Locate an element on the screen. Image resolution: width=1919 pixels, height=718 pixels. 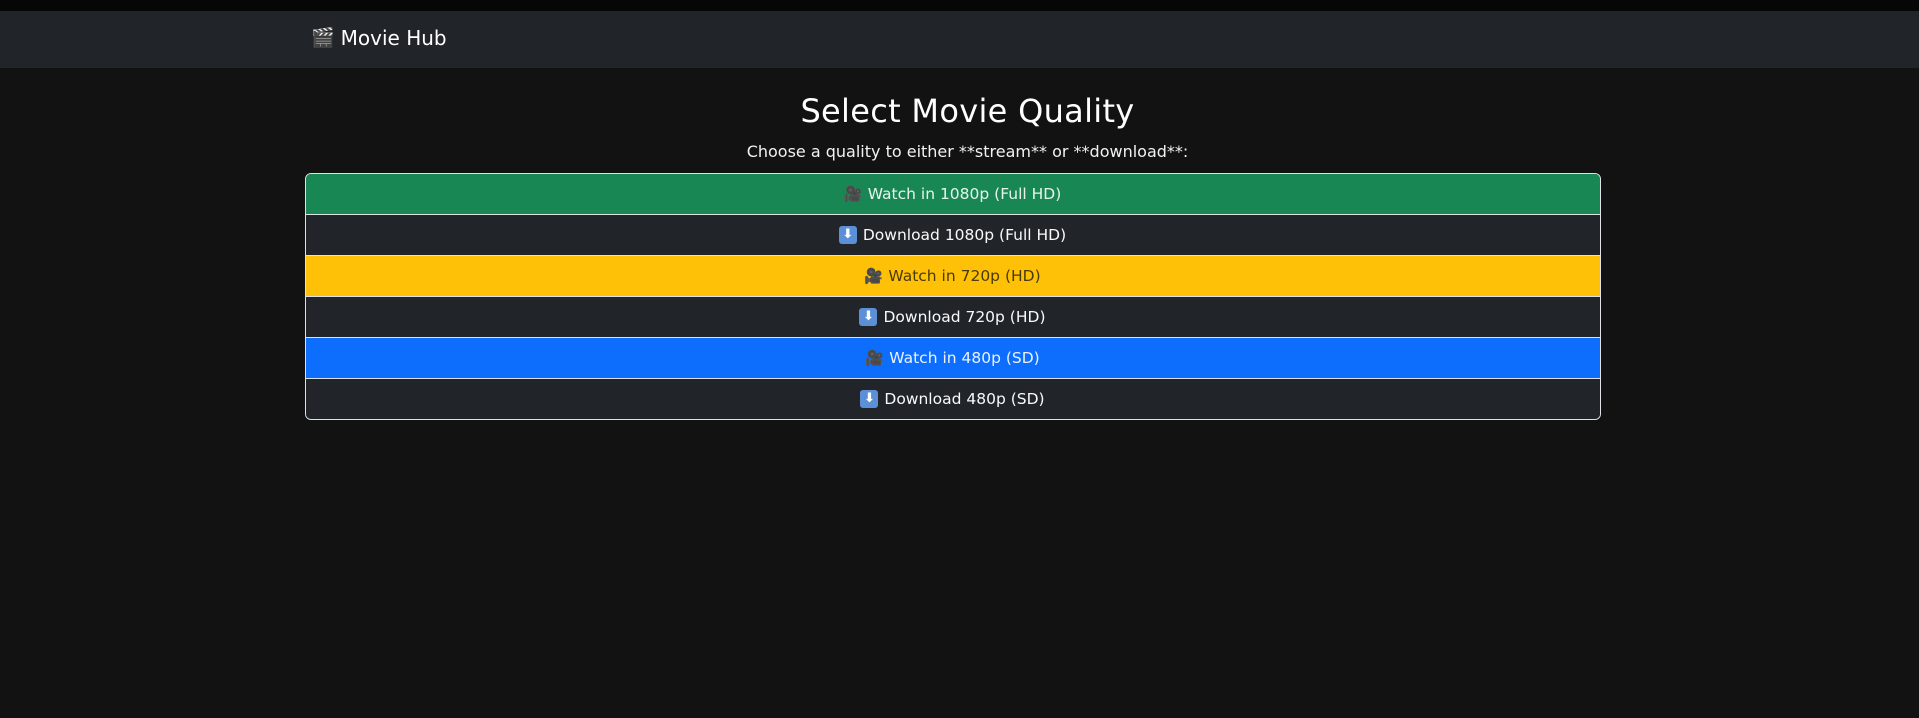
option-label: Watch in 480p (SD) is located at coordinates (964, 358).